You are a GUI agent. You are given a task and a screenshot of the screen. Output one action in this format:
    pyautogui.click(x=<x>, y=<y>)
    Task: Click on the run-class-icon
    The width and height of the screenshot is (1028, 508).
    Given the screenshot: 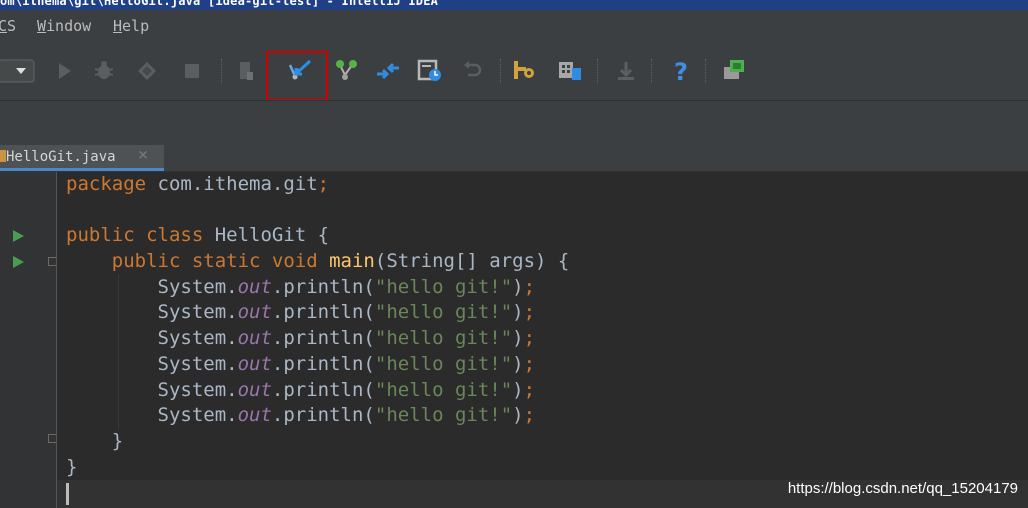 What is the action you would take?
    pyautogui.click(x=18, y=236)
    